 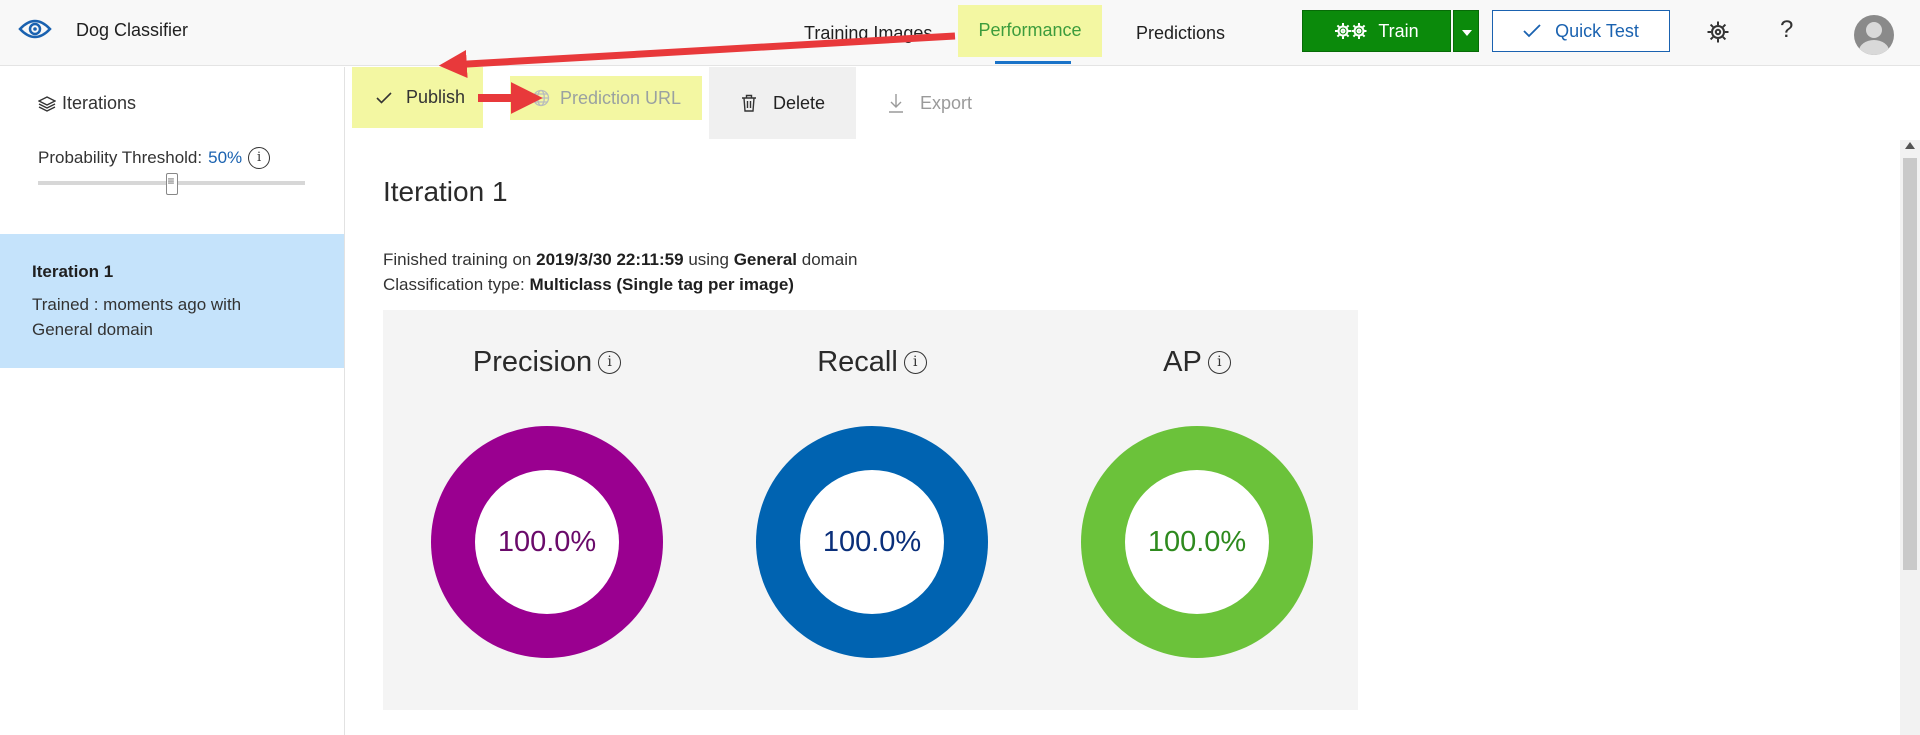 I want to click on threshold-label: Probability Threshold:, so click(x=120, y=157).